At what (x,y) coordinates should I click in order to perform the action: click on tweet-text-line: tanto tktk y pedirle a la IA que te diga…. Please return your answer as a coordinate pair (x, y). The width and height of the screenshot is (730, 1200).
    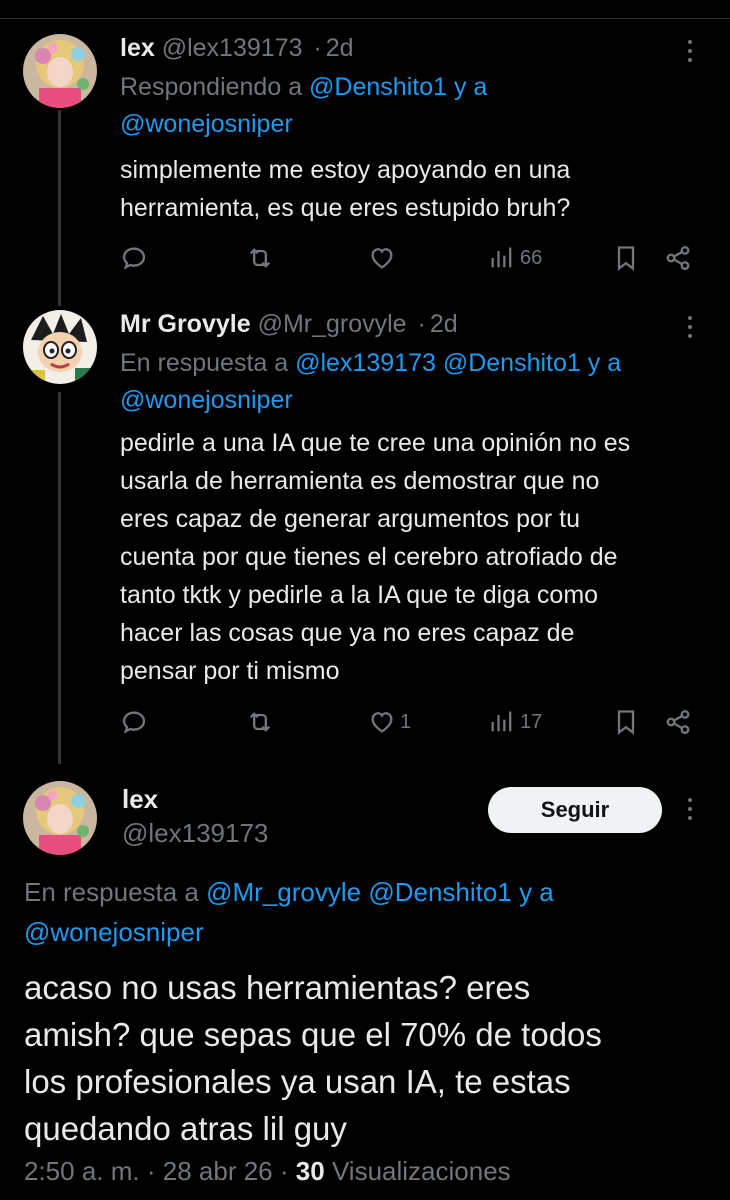
    Looking at the image, I should click on (359, 595).